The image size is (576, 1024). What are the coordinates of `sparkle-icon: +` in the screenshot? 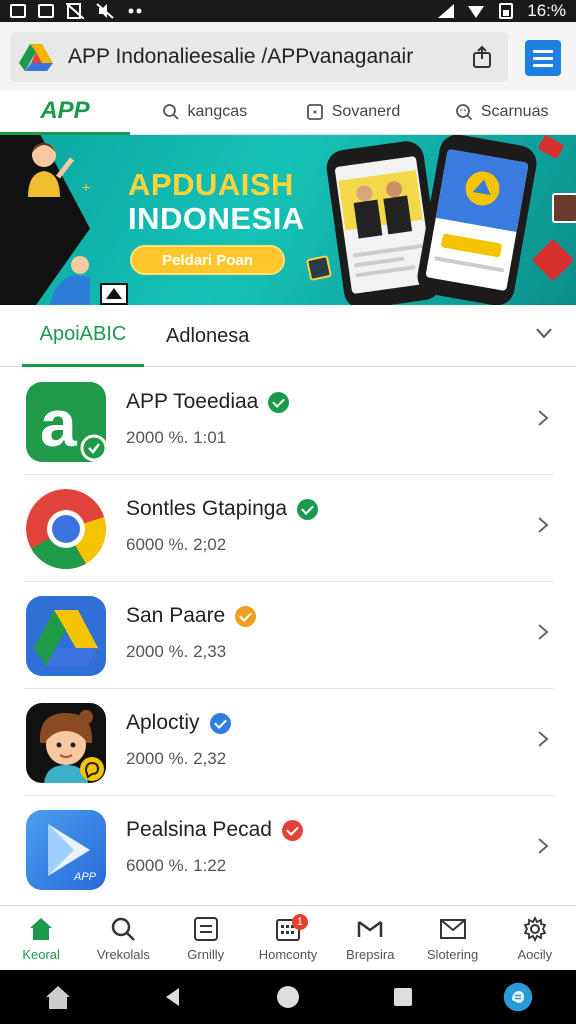 It's located at (86, 187).